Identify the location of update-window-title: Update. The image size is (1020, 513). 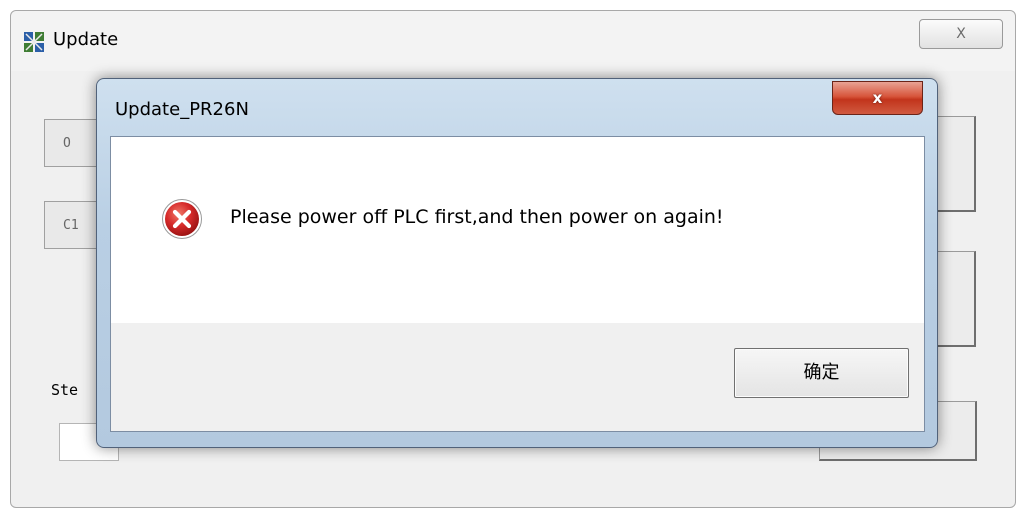
(86, 39).